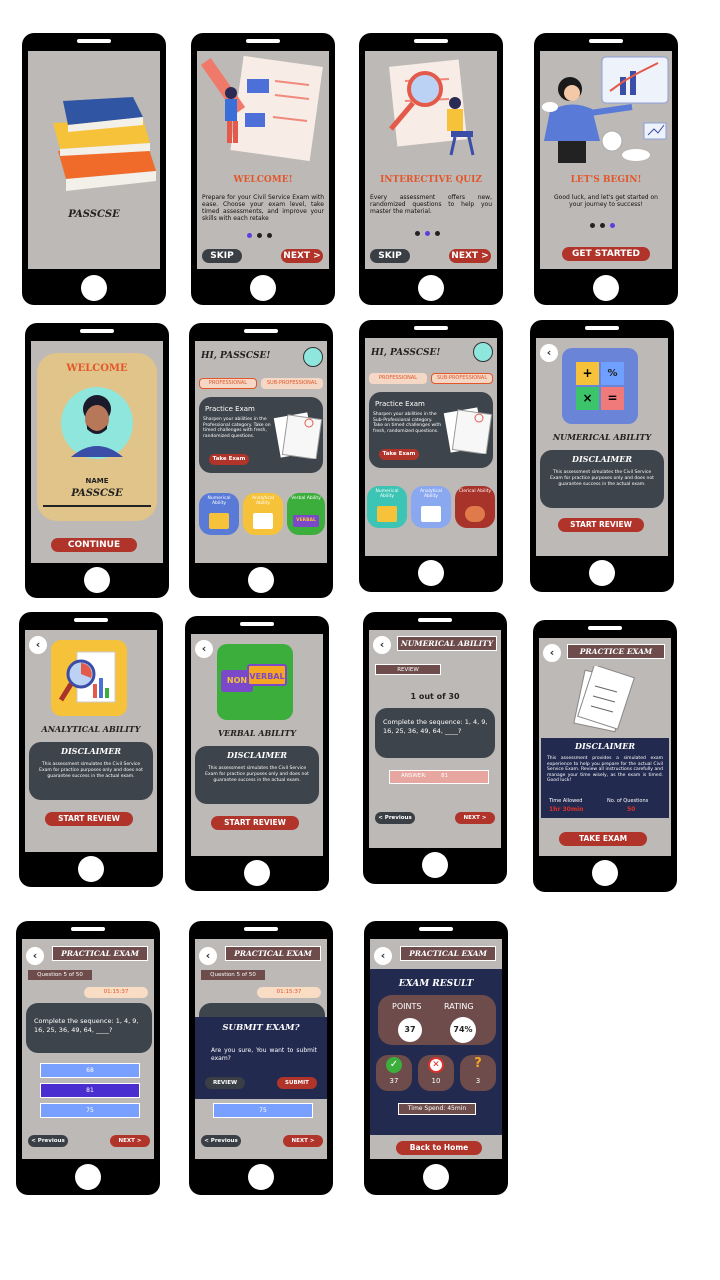 The height and width of the screenshot is (1280, 720). Describe the element at coordinates (602, 437) in the screenshot. I see `section-title: NUMERICAL ABILITY` at that location.